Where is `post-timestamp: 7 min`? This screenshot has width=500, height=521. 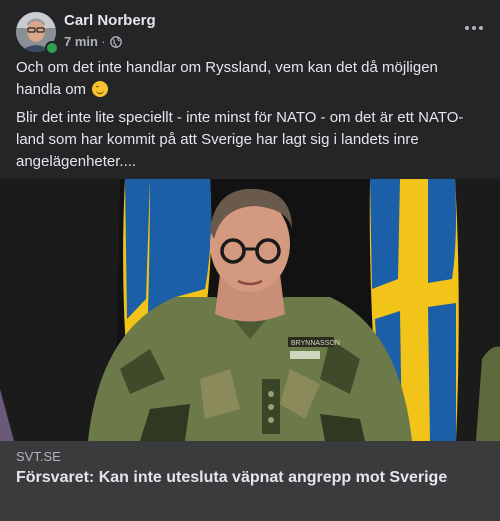
post-timestamp: 7 min is located at coordinates (81, 41).